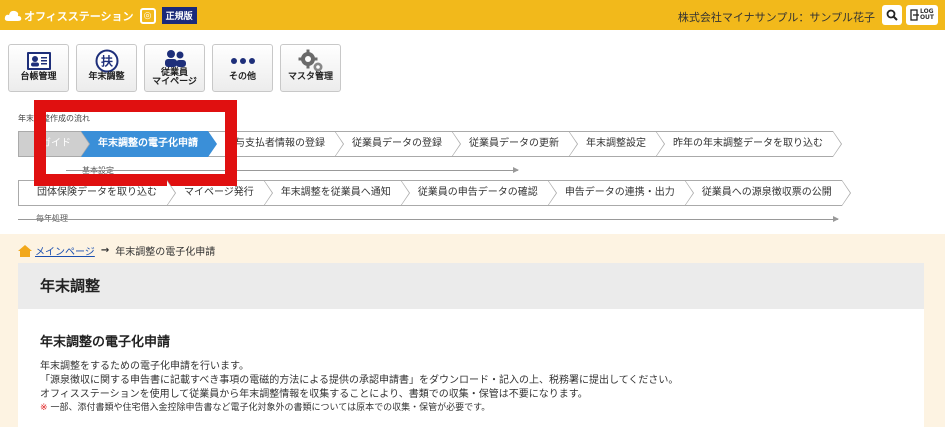 This screenshot has height=427, width=945. Describe the element at coordinates (776, 17) in the screenshot. I see `user-name: 株式会社マイナサンプル：サンプル花子` at that location.